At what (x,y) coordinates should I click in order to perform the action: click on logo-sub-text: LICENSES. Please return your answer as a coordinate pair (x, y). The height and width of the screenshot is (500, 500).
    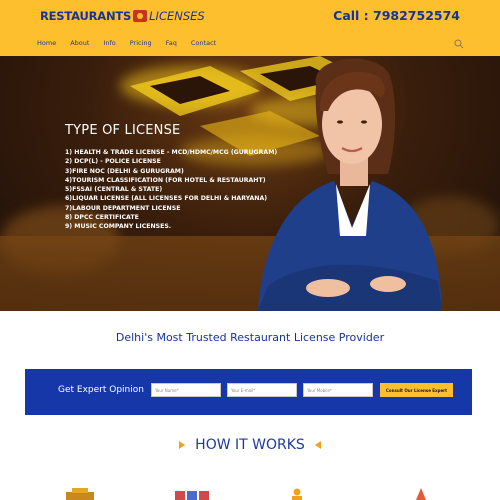
    Looking at the image, I should click on (177, 16).